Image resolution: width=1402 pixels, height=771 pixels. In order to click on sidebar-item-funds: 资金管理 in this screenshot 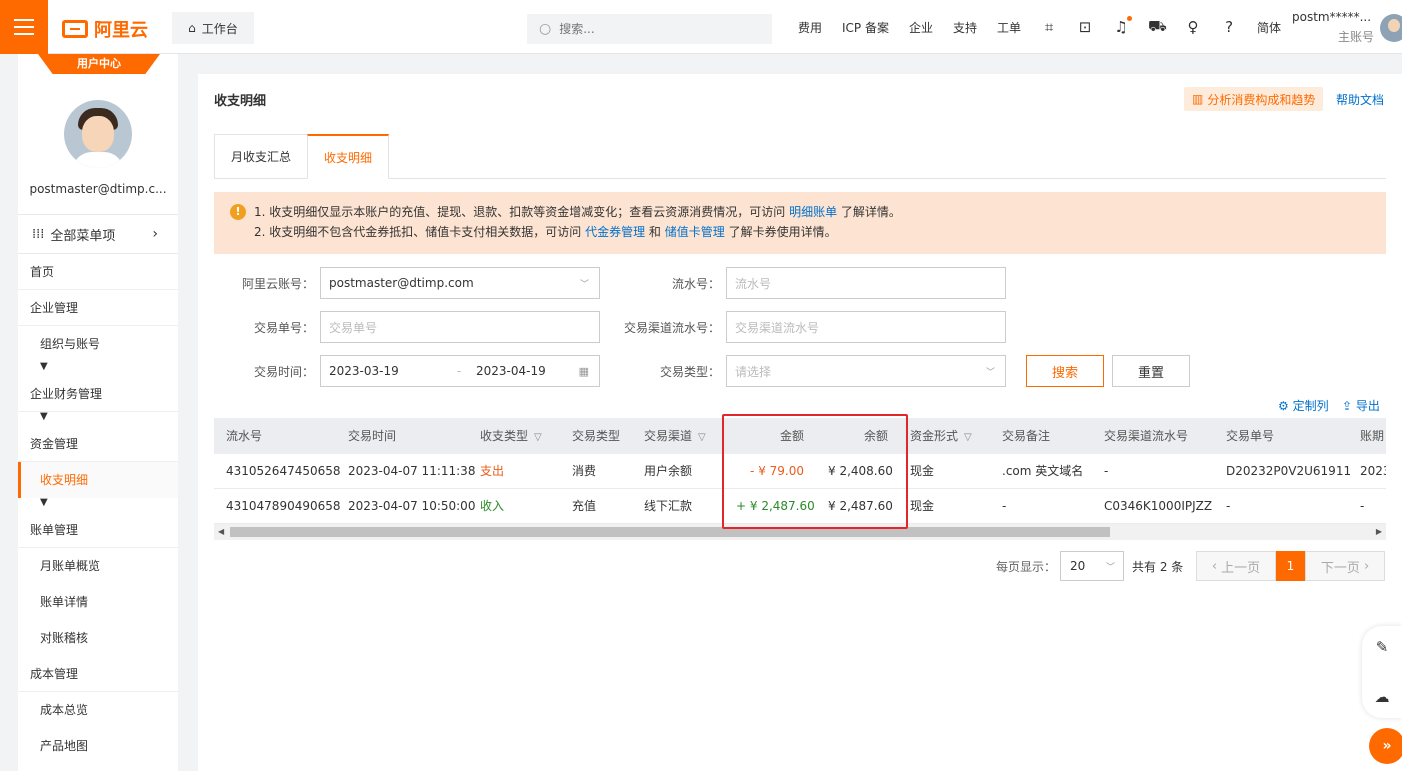, I will do `click(98, 444)`.